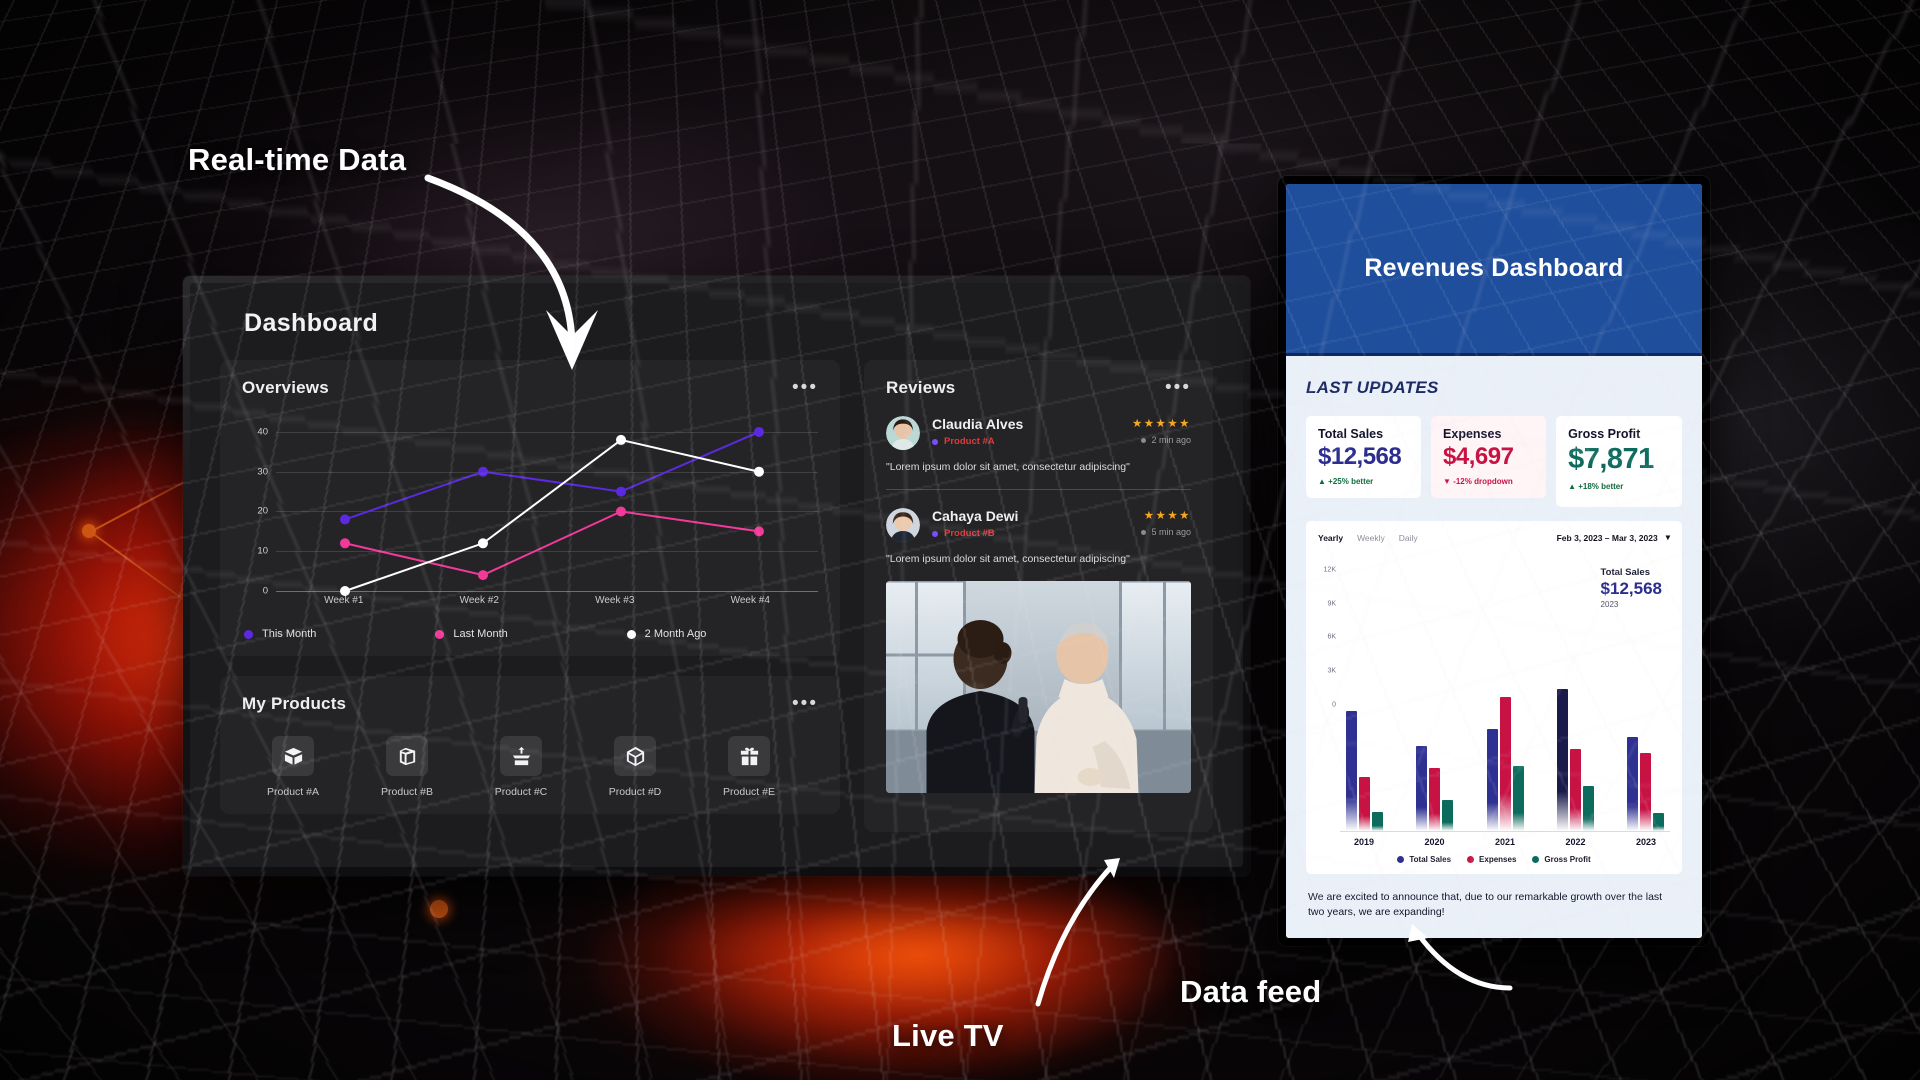 This screenshot has width=1920, height=1080. Describe the element at coordinates (1351, 481) in the screenshot. I see `kpi-delta-label: +25% better` at that location.